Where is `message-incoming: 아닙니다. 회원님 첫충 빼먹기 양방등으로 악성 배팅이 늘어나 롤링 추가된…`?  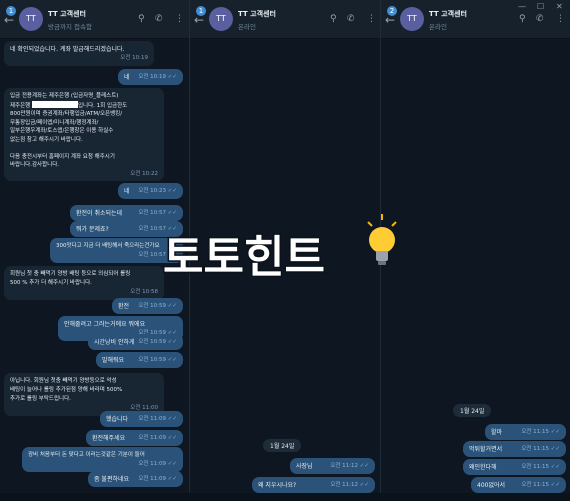
message-incoming: 아닙니다. 회원님 첫충 빼먹기 양방등으로 악성 배팅이 늘어나 롤링 추가된… is located at coordinates (84, 394).